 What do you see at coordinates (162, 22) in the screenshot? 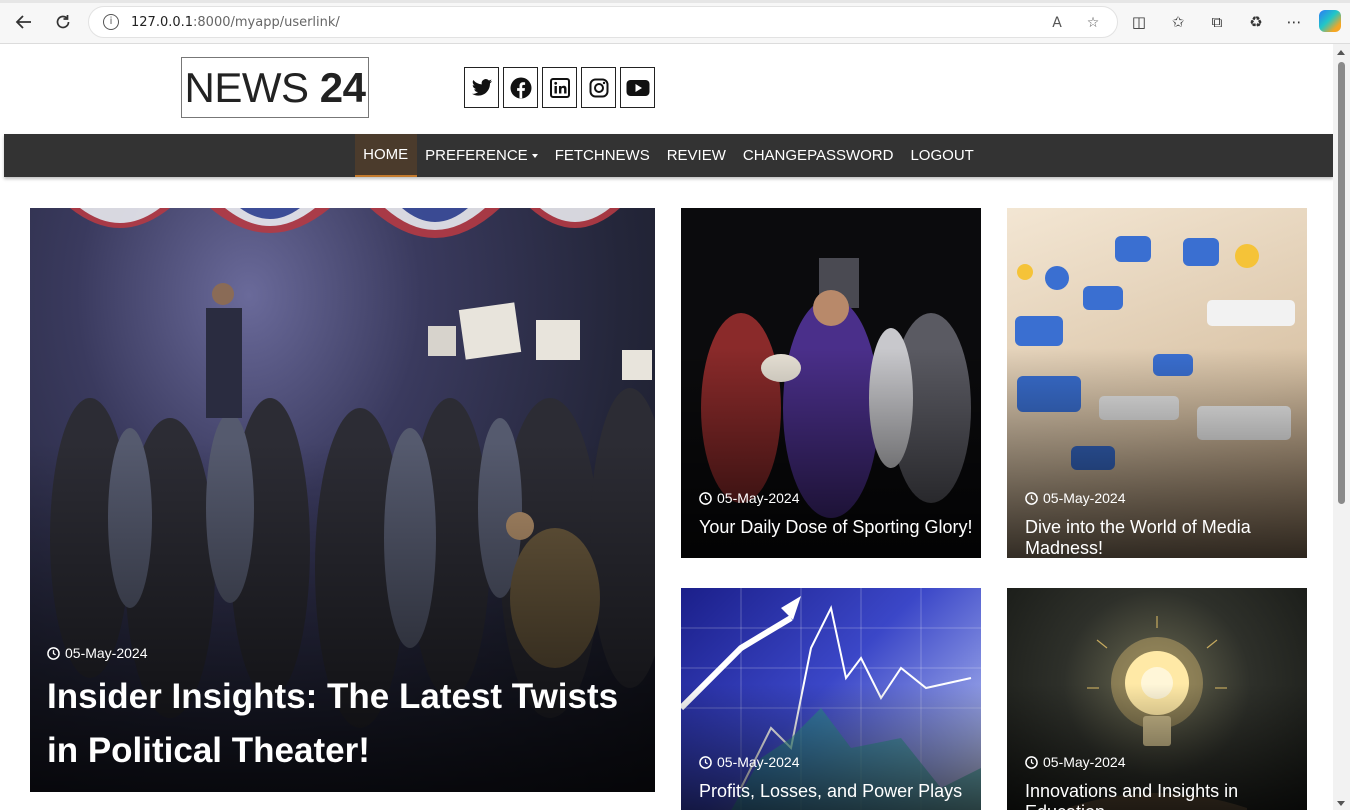
I see `url-host: 127.0.0.1` at bounding box center [162, 22].